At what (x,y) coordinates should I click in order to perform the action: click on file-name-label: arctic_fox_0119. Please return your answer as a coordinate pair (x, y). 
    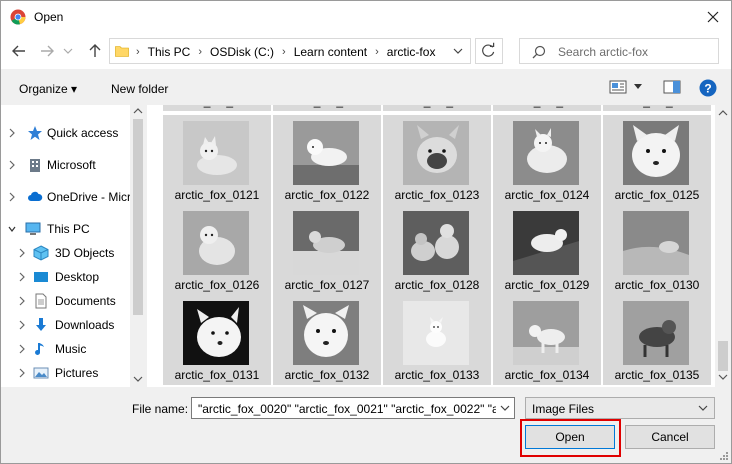
    Looking at the image, I should click on (547, 106).